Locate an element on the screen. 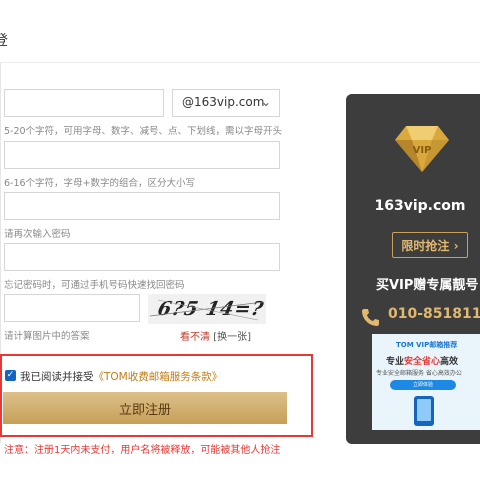  banner-headline-highlight: 安全省心 is located at coordinates (422, 362).